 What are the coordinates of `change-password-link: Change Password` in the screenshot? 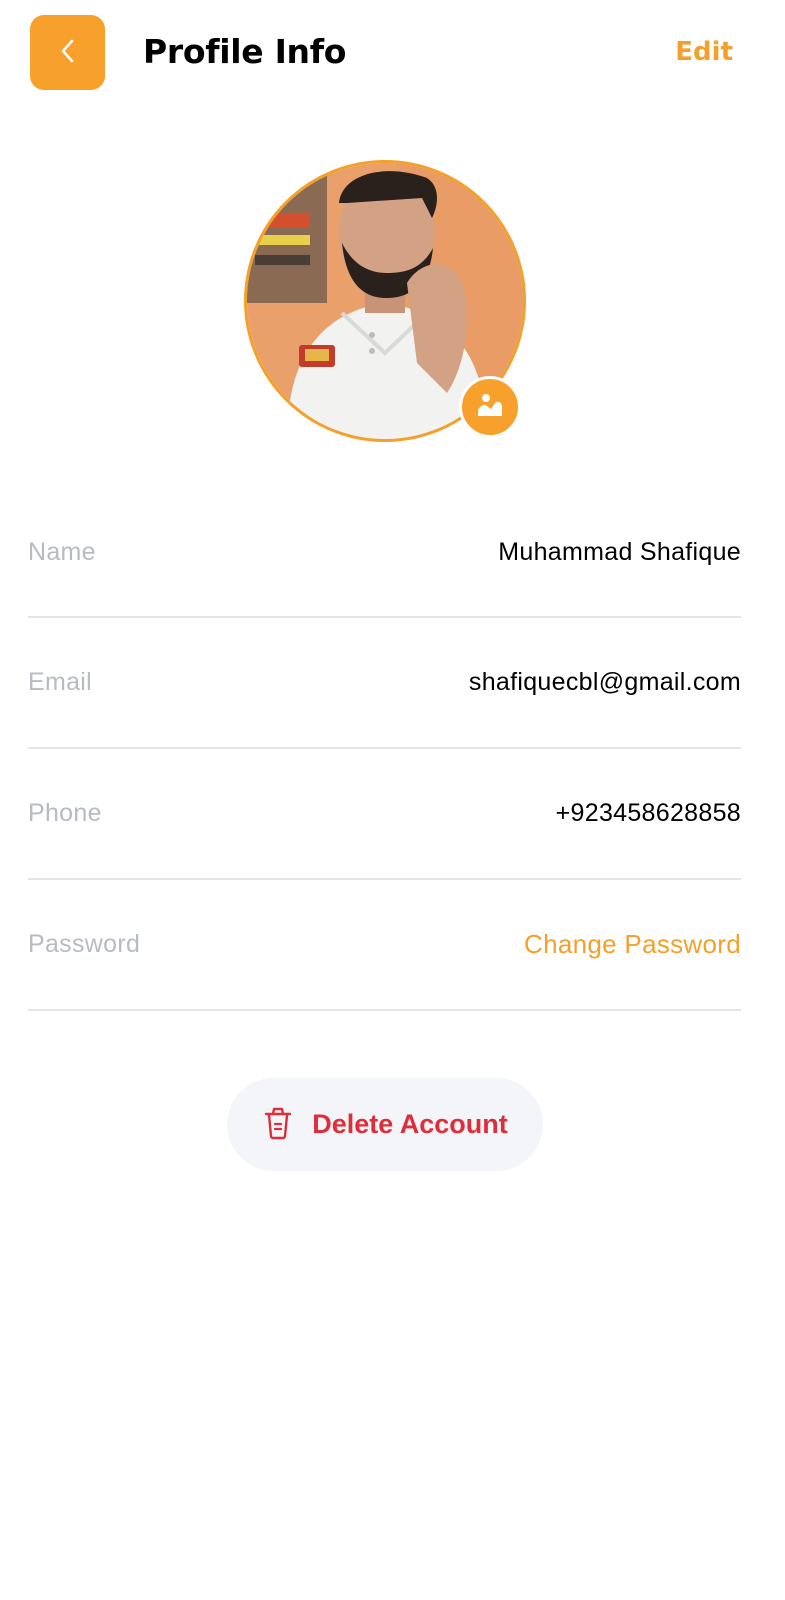 It's located at (632, 944).